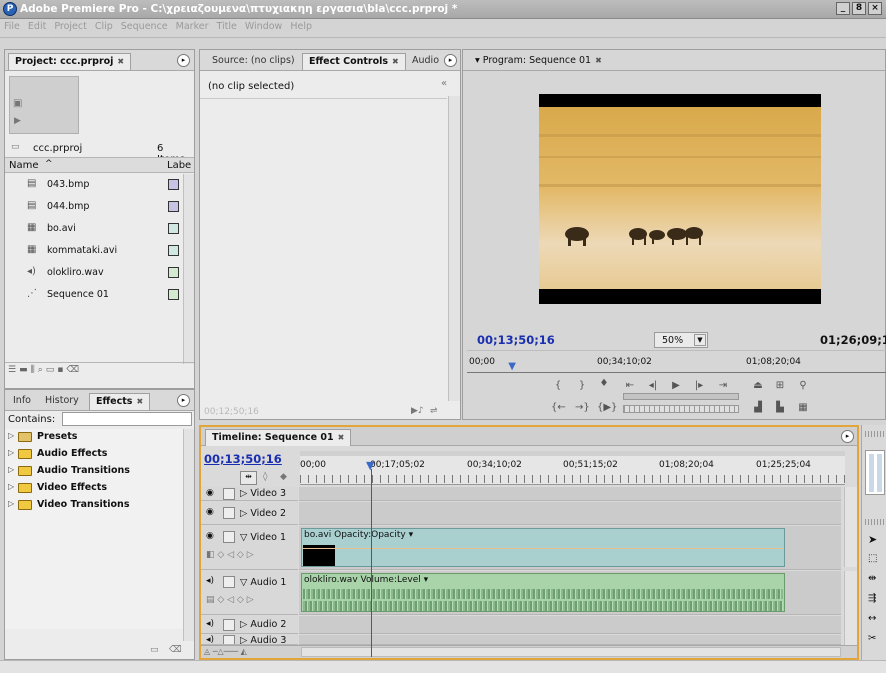 This screenshot has height=673, width=886. I want to click on zoom-select: 50% ▼, so click(681, 340).